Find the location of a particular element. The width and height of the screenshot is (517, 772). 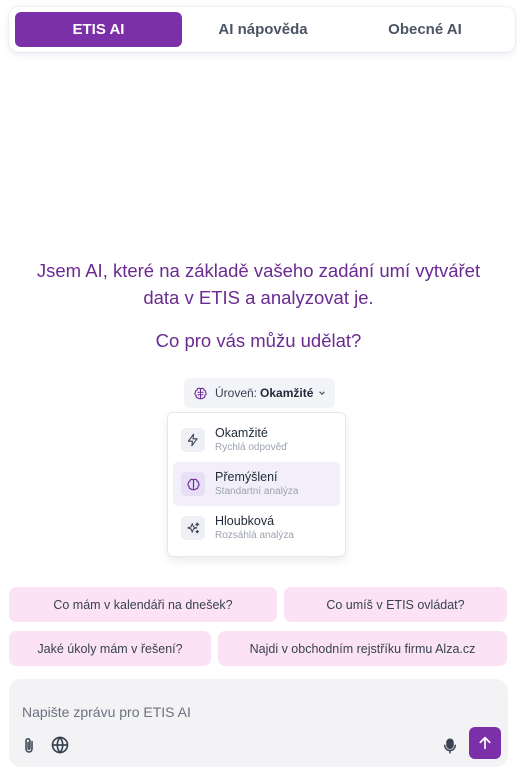

level-option-desc: Standartní analýza is located at coordinates (257, 491).